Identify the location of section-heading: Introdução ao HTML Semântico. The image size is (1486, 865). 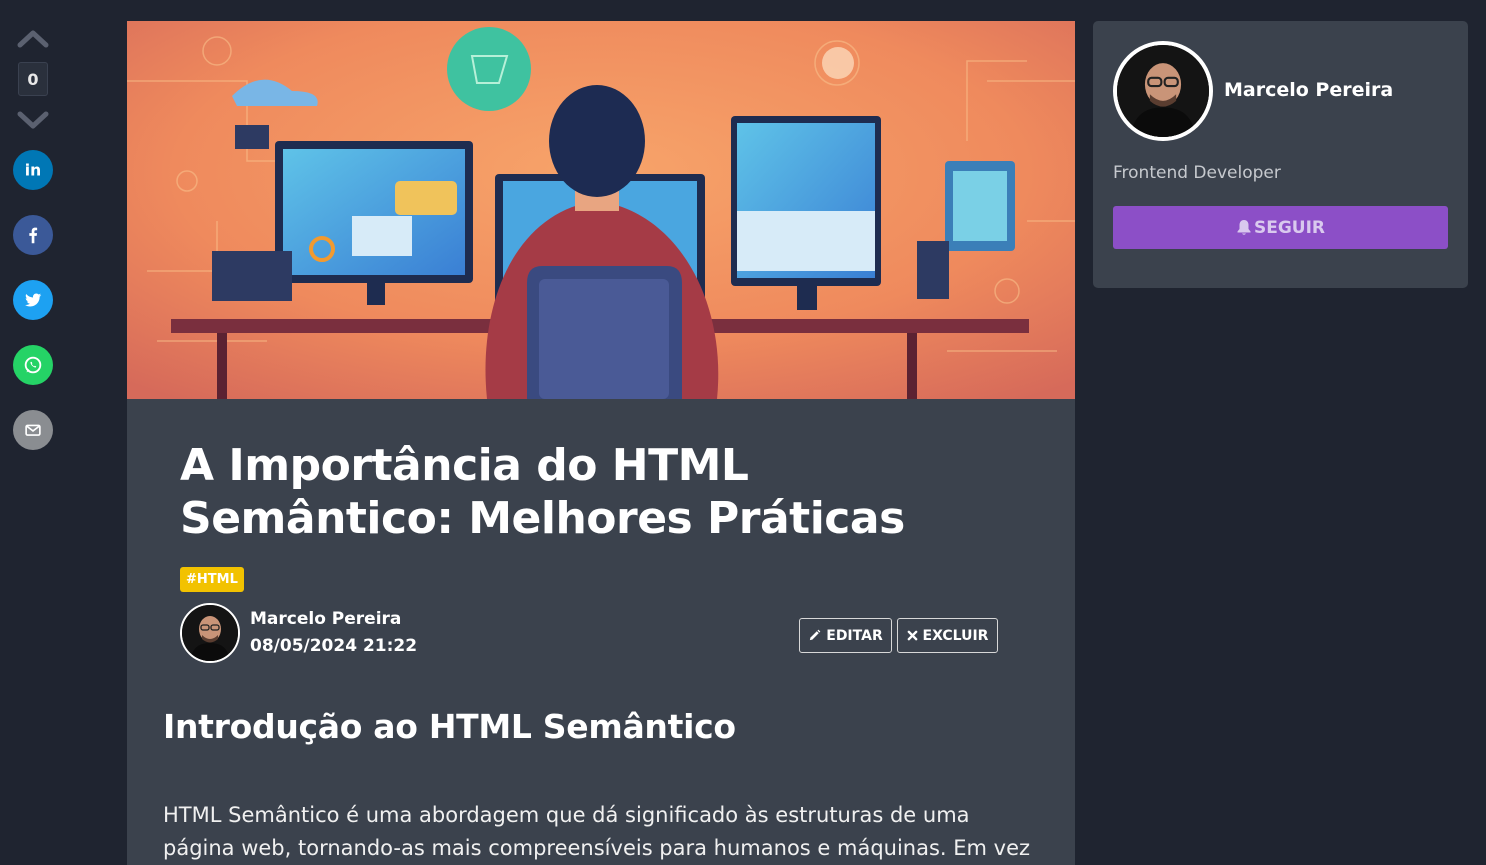
(449, 726).